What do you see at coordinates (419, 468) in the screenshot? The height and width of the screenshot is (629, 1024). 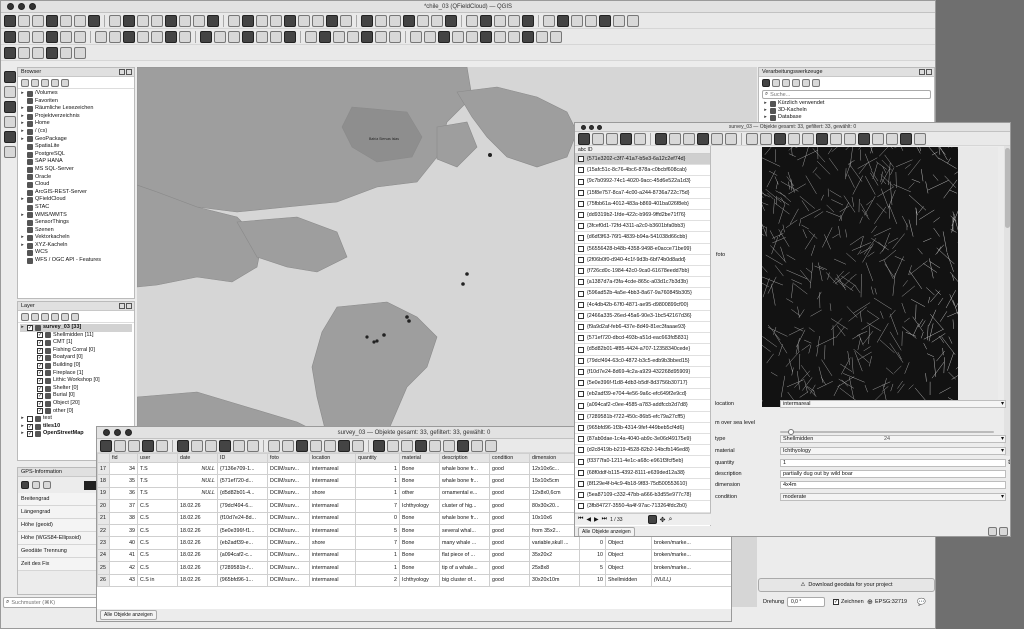 I see `table-cell: Bone` at bounding box center [419, 468].